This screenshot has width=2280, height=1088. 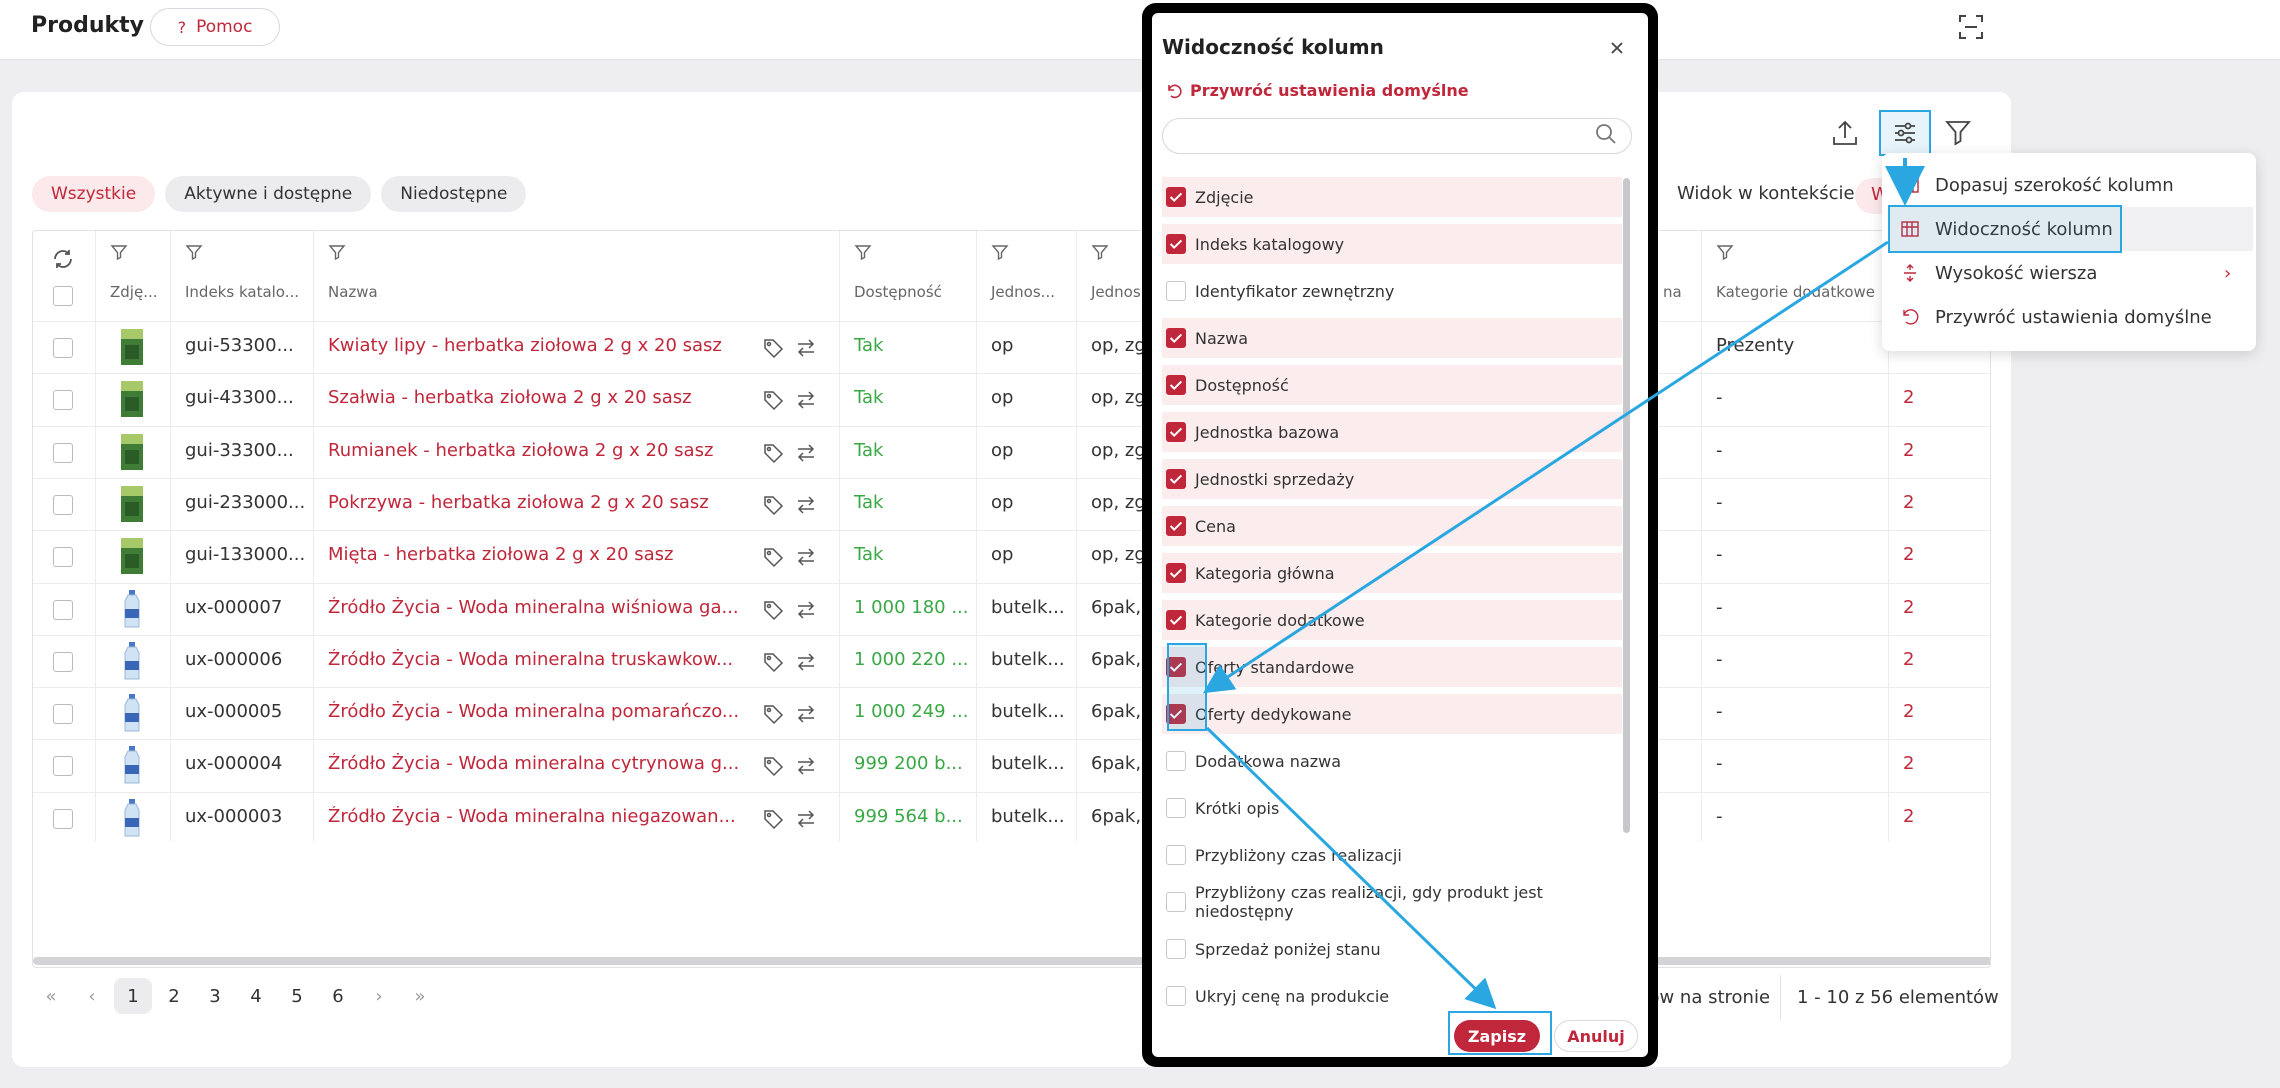 I want to click on product-name-link: Szałwia - herbatka ziołowa 2 g x 20 sasz, so click(x=538, y=397).